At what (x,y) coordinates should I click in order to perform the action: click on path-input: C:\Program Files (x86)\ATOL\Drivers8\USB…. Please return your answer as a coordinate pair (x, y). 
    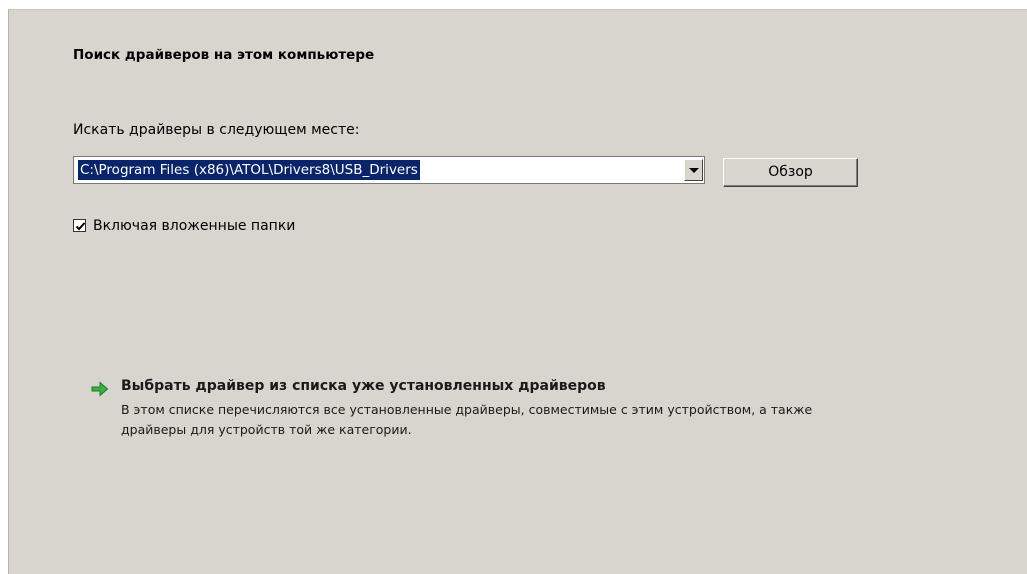
    Looking at the image, I should click on (249, 170).